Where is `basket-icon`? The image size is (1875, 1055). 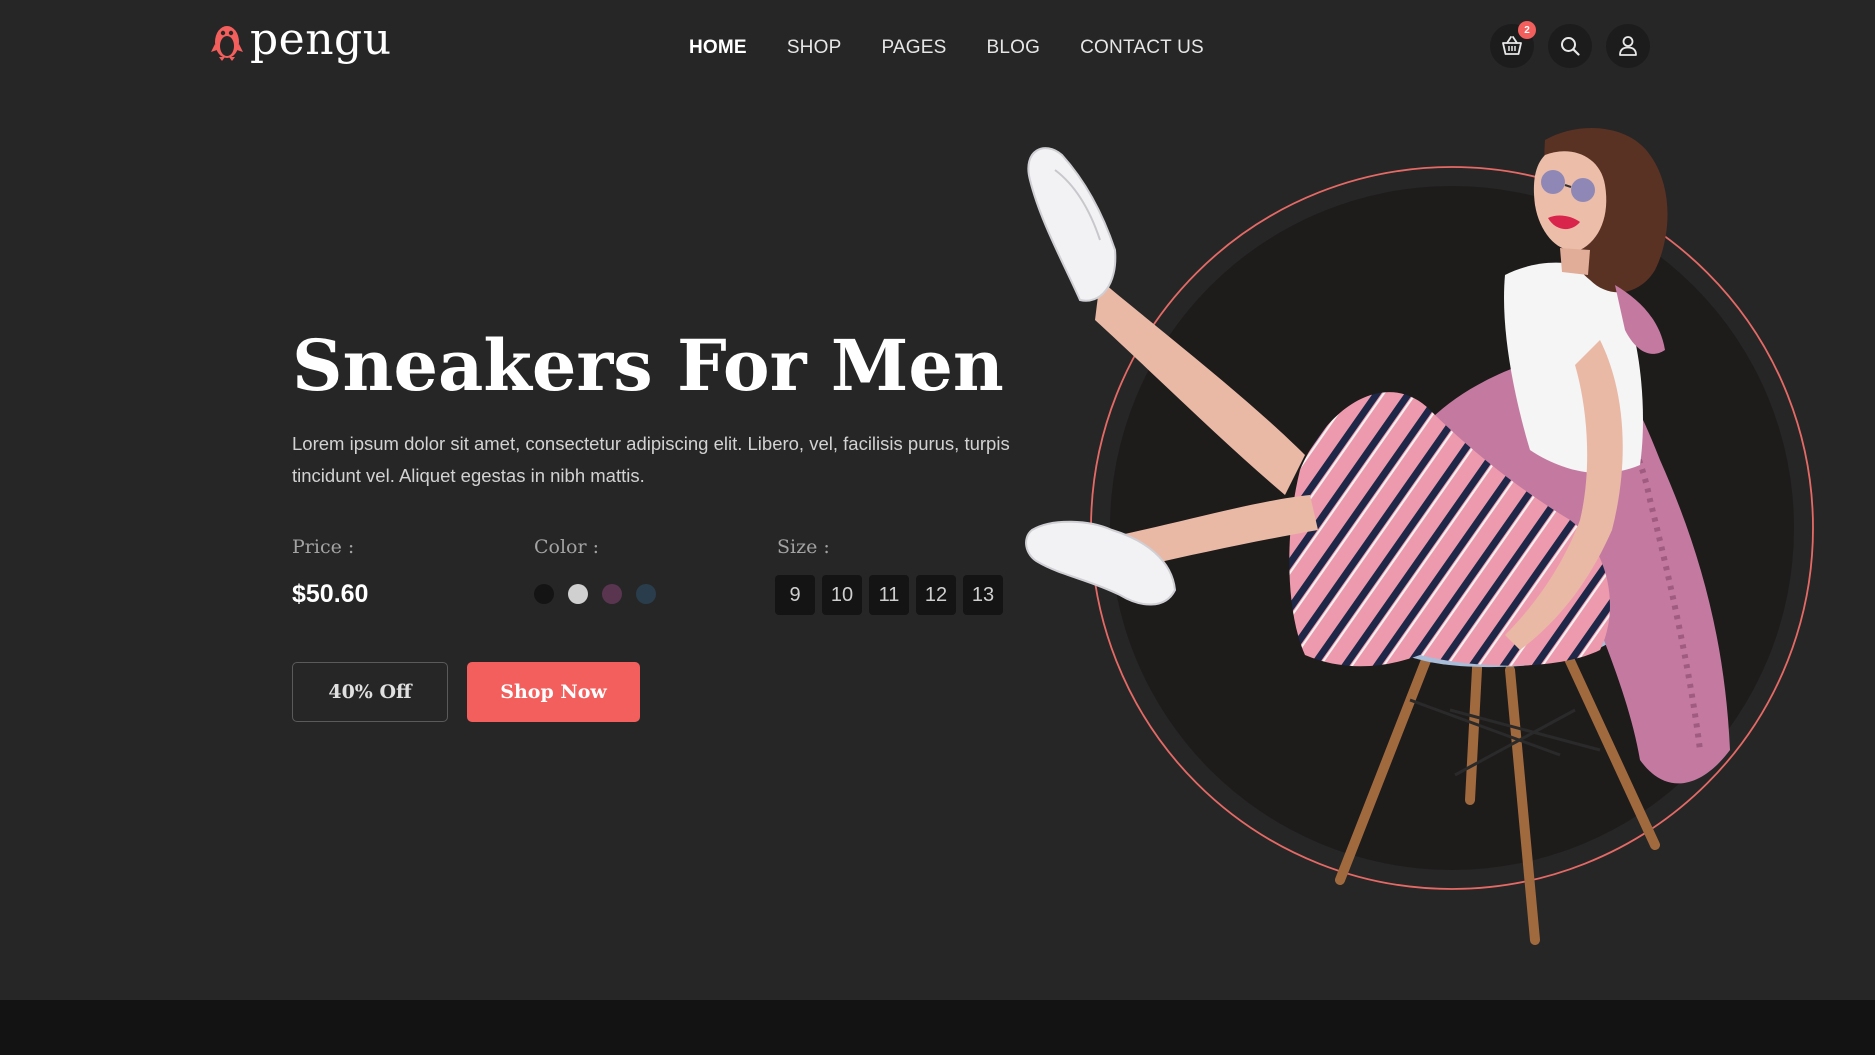
basket-icon is located at coordinates (1512, 45).